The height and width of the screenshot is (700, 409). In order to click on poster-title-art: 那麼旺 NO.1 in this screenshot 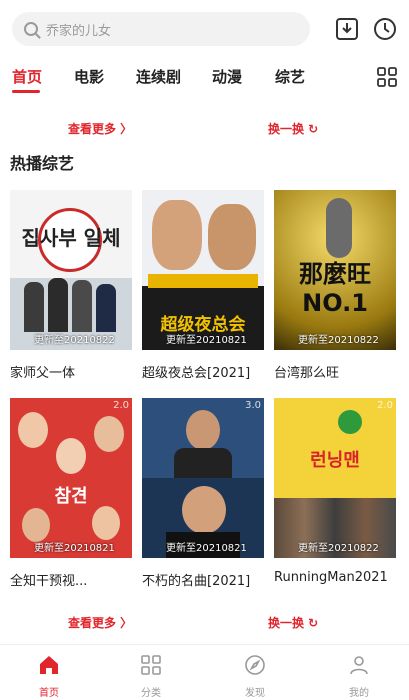, I will do `click(335, 288)`.